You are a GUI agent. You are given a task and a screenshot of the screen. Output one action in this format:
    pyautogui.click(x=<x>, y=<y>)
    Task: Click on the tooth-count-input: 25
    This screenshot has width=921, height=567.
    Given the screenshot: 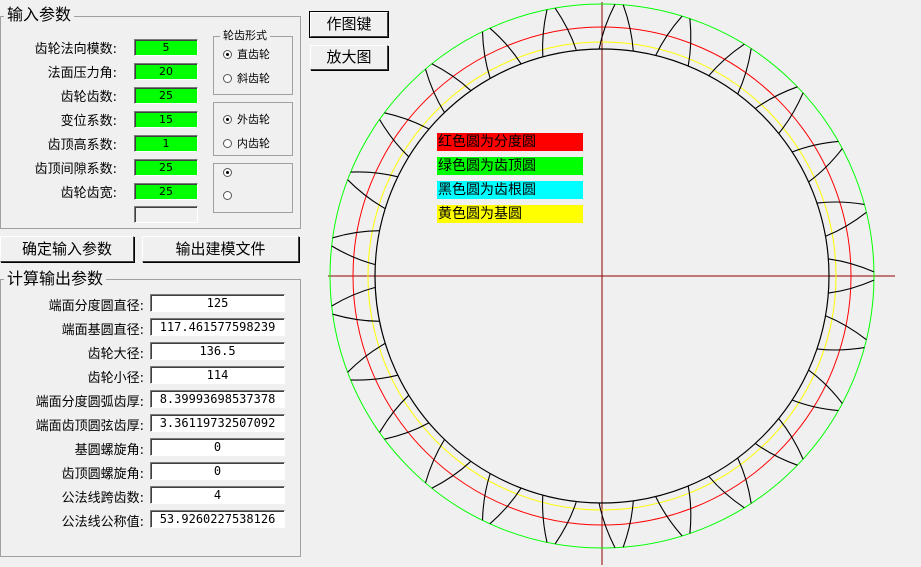 What is the action you would take?
    pyautogui.click(x=166, y=95)
    